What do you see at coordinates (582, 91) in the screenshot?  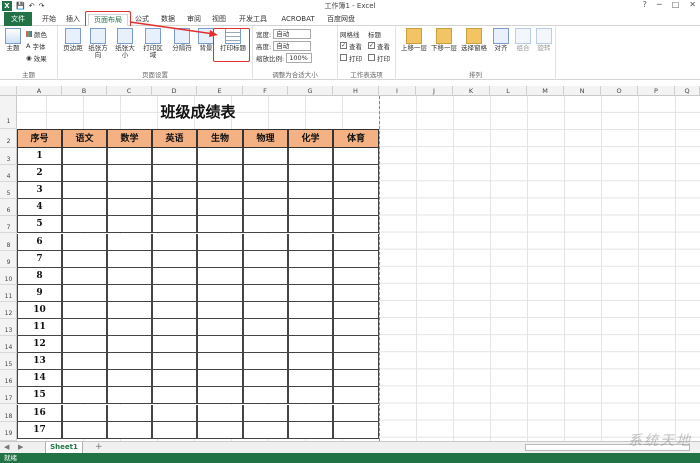 I see `column-header: N` at bounding box center [582, 91].